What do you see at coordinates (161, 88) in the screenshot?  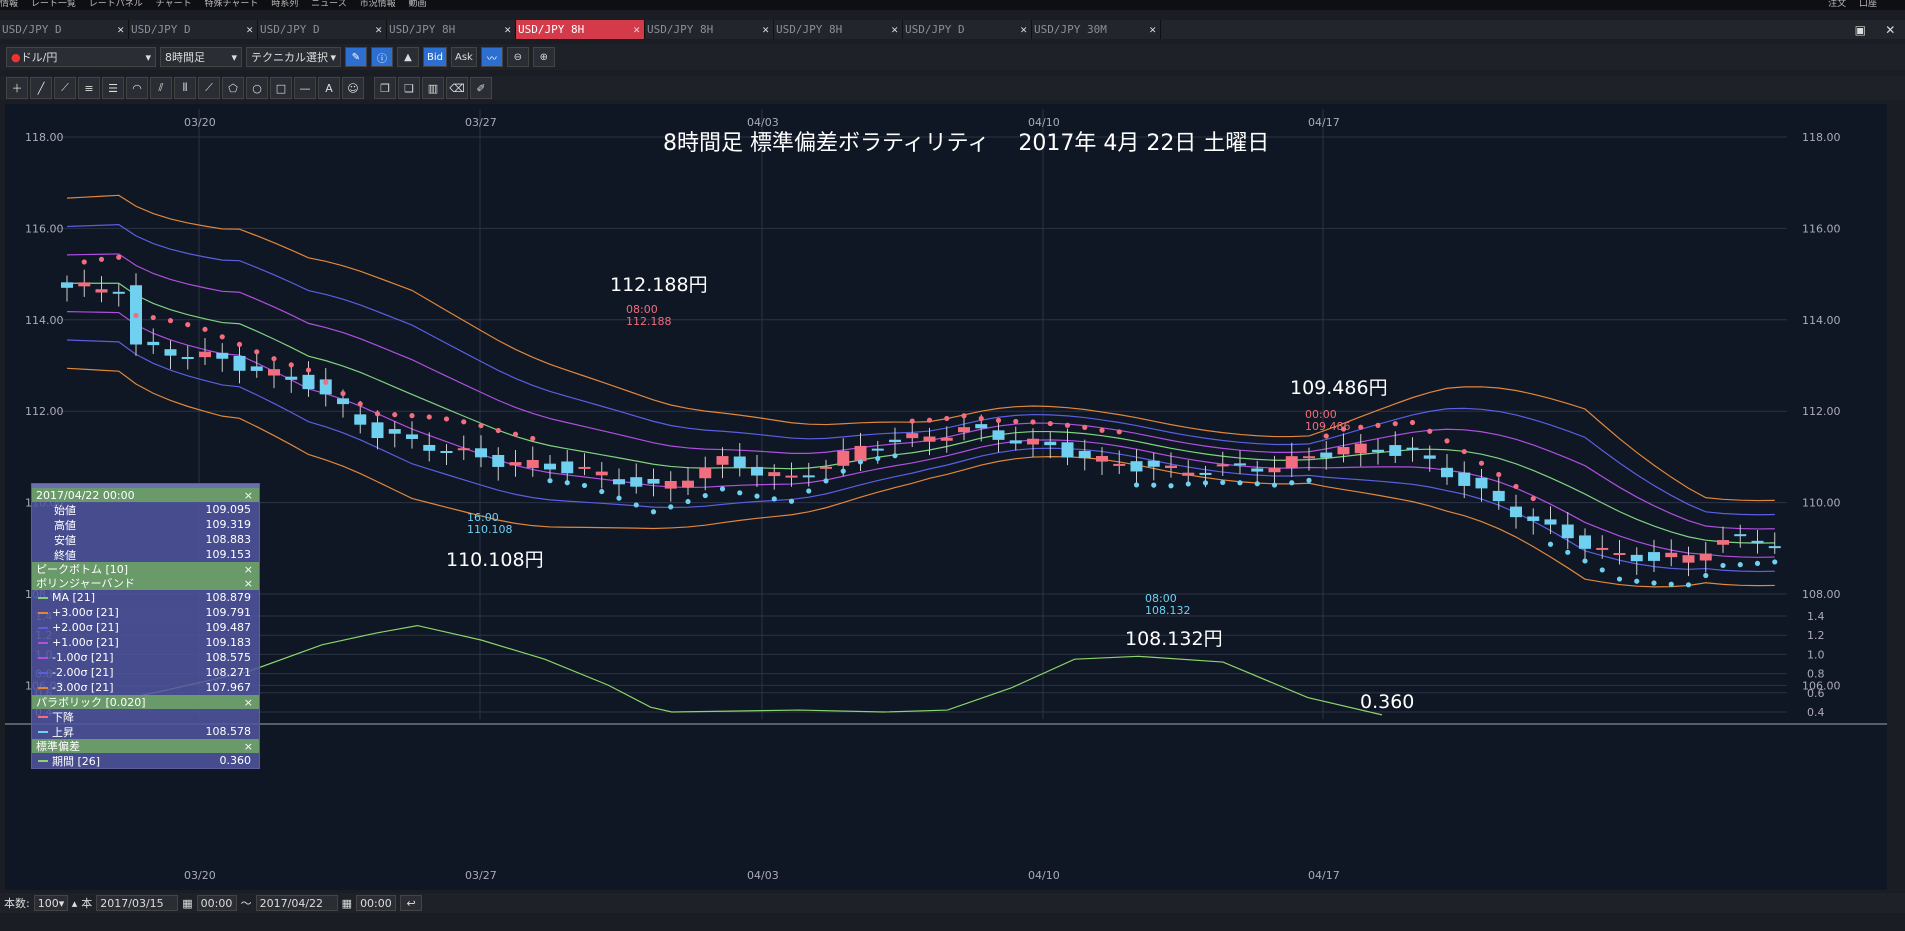 I see `channel-button: ⫽` at bounding box center [161, 88].